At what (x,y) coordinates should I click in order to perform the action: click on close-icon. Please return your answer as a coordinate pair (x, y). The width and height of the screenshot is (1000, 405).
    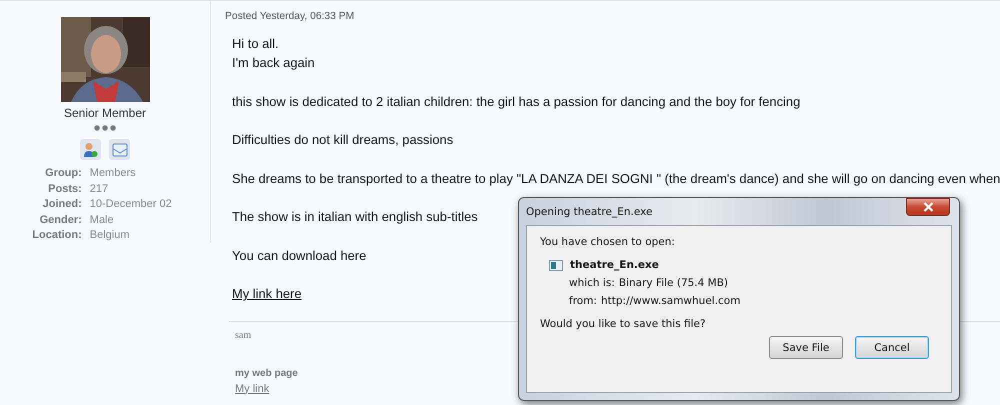
    Looking at the image, I should click on (928, 207).